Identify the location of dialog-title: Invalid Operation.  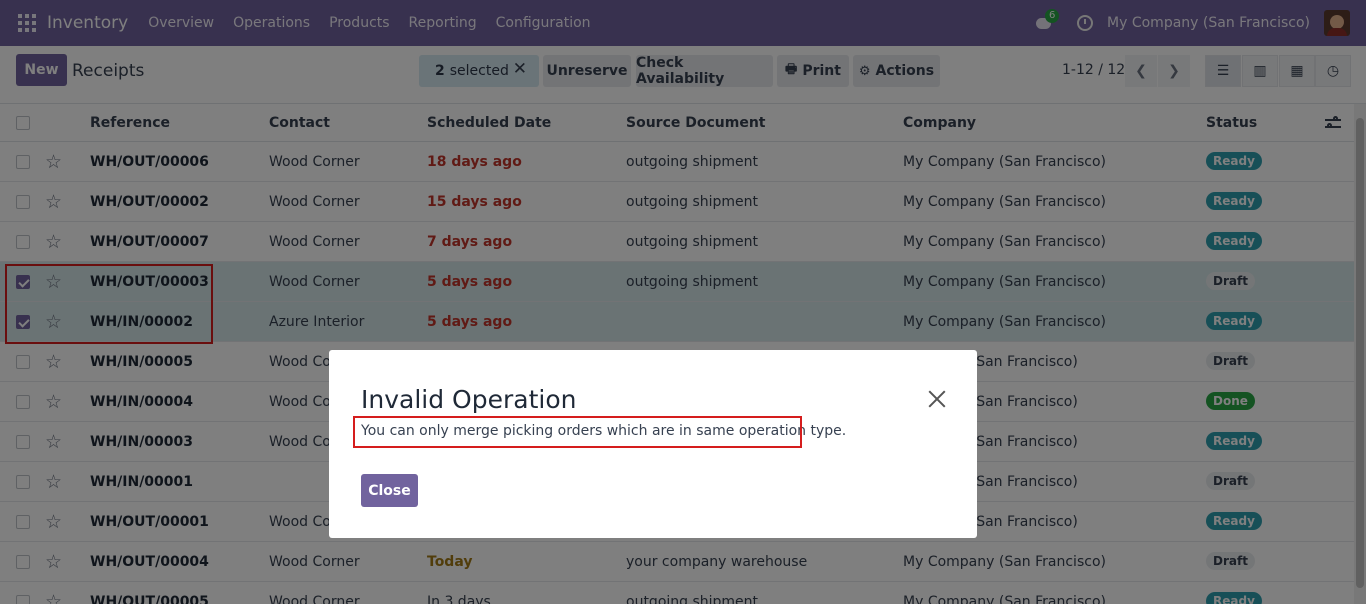
(469, 399).